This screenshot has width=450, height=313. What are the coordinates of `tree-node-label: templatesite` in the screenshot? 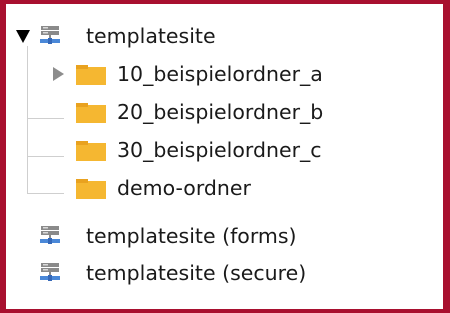 It's located at (151, 36).